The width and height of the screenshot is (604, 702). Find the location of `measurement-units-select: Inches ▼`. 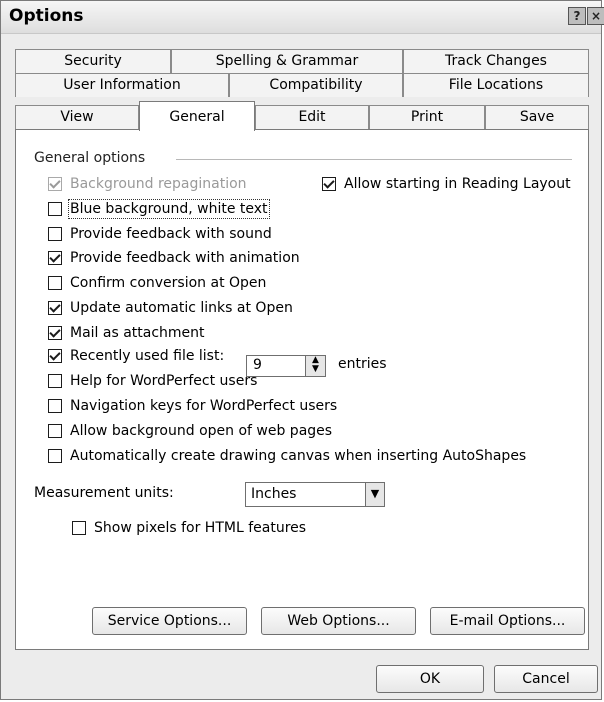

measurement-units-select: Inches ▼ is located at coordinates (315, 494).